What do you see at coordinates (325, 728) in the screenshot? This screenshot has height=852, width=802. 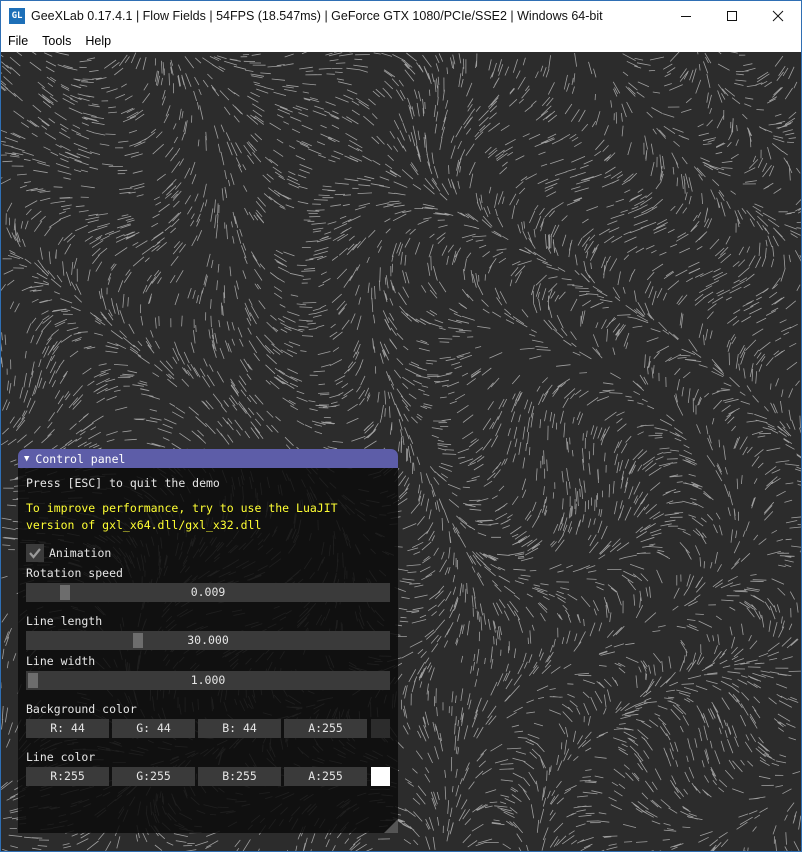 I see `bg-alpha-field: A:255` at bounding box center [325, 728].